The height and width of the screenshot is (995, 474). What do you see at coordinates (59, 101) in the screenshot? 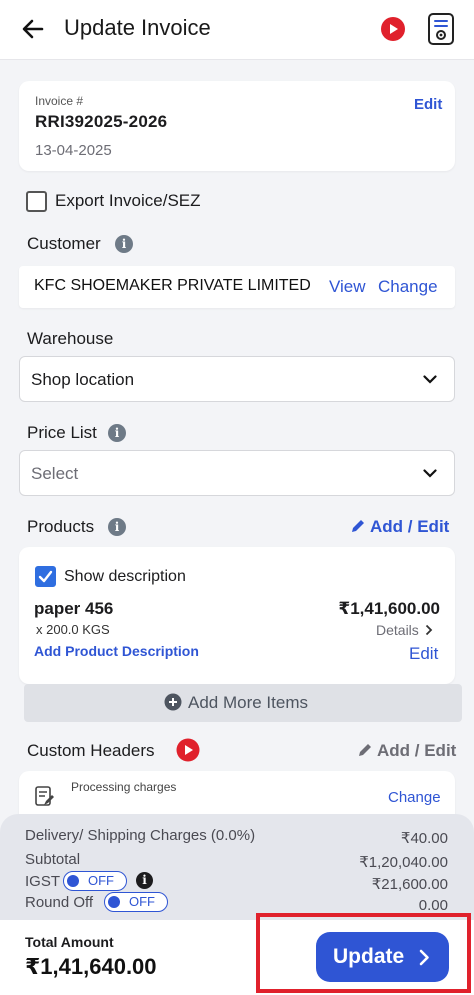
I see `invoice-number-label: Invoice #` at bounding box center [59, 101].